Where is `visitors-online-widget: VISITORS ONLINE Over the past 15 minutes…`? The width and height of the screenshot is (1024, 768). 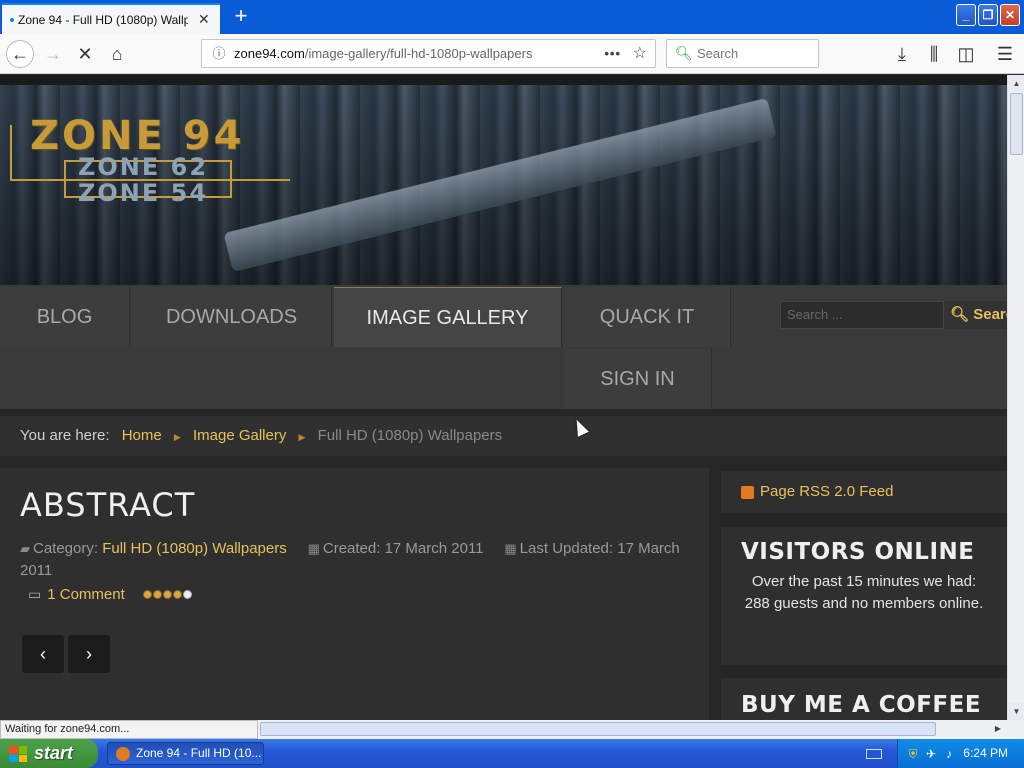
visitors-online-widget: VISITORS ONLINE Over the past 15 minutes… is located at coordinates (864, 596).